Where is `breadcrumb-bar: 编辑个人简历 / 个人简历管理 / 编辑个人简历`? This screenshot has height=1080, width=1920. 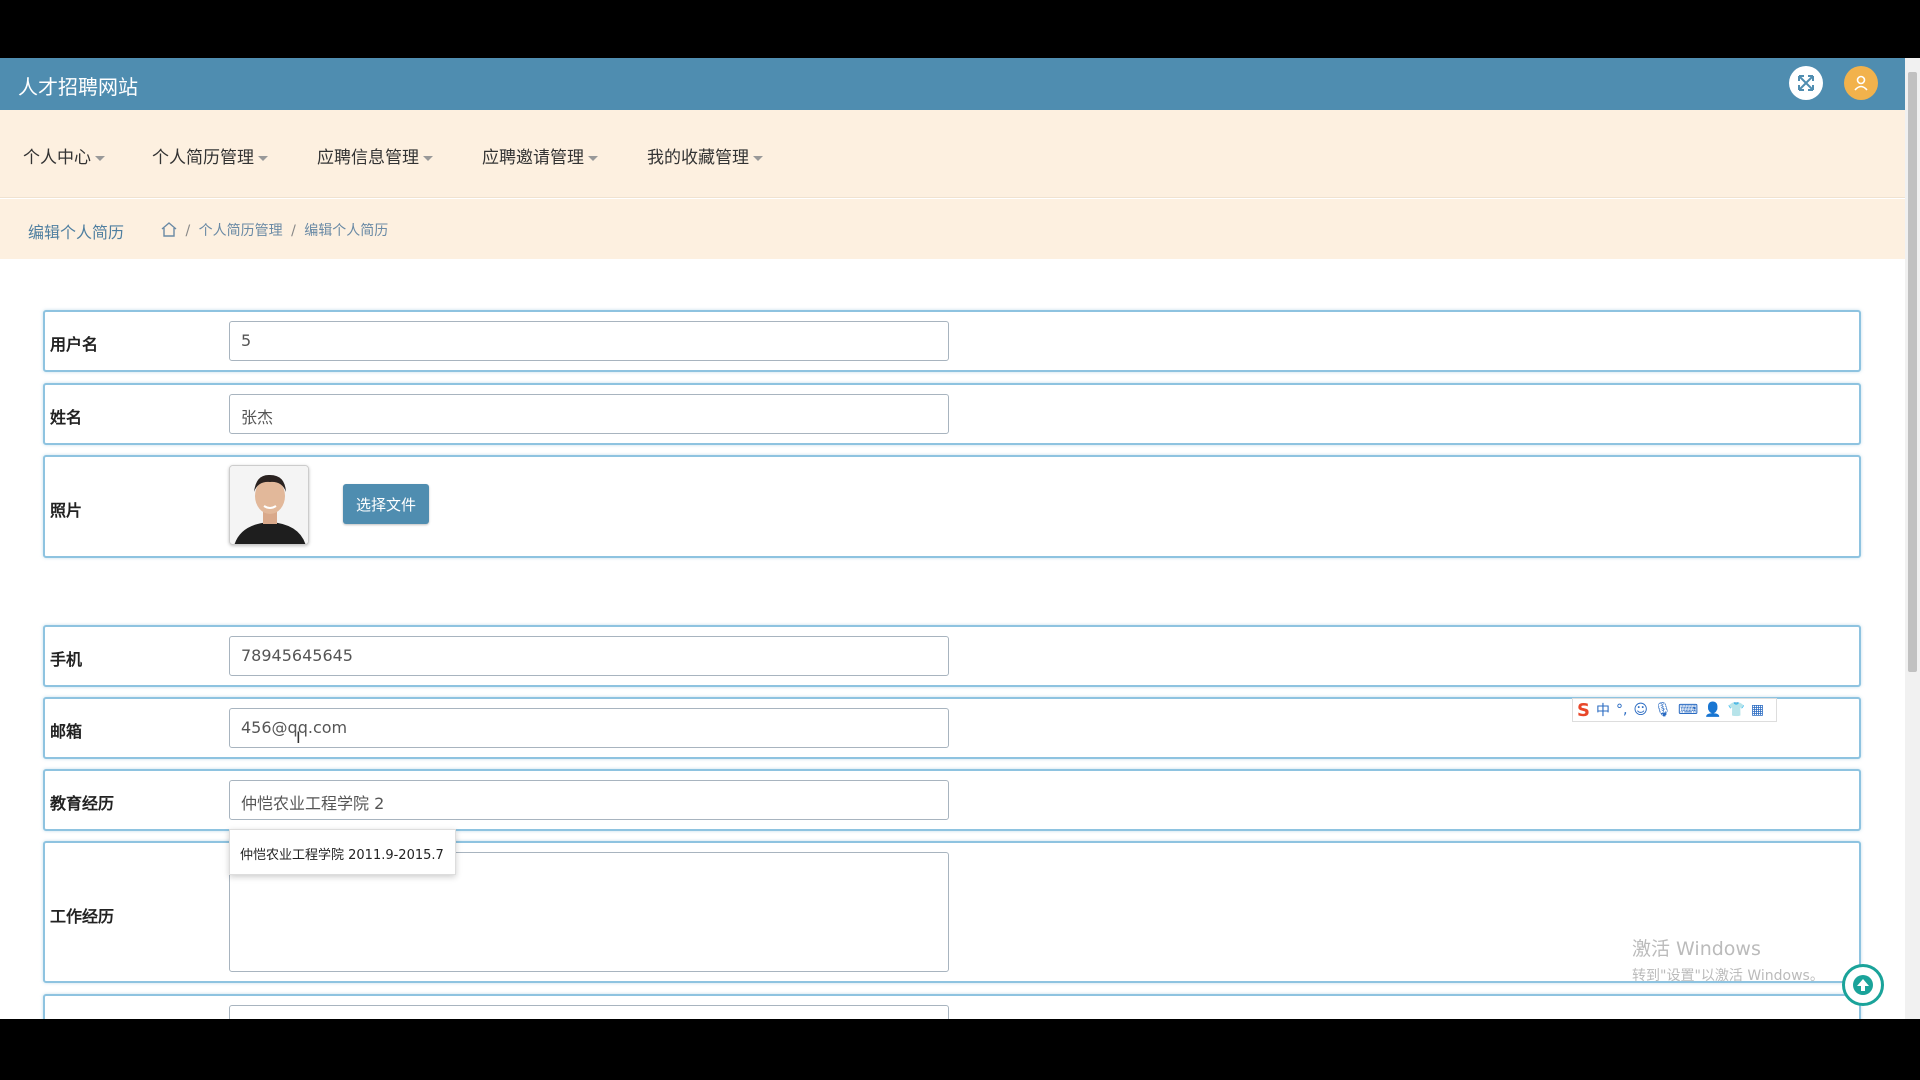
breadcrumb-bar: 编辑个人简历 / 个人简历管理 / 编辑个人简历 is located at coordinates (952, 229).